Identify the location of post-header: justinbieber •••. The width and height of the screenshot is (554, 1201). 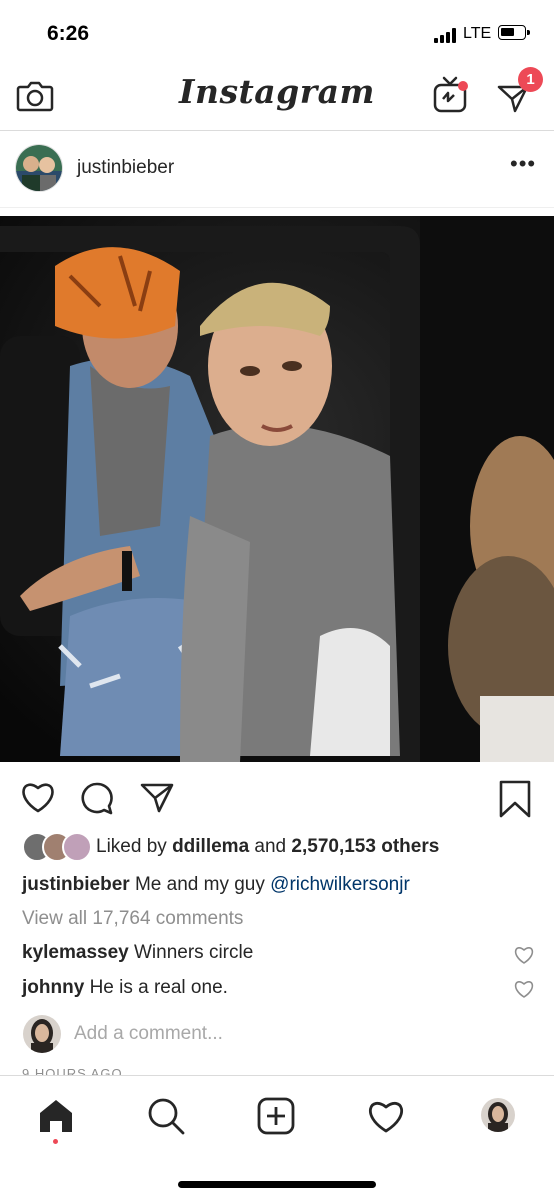
(277, 169).